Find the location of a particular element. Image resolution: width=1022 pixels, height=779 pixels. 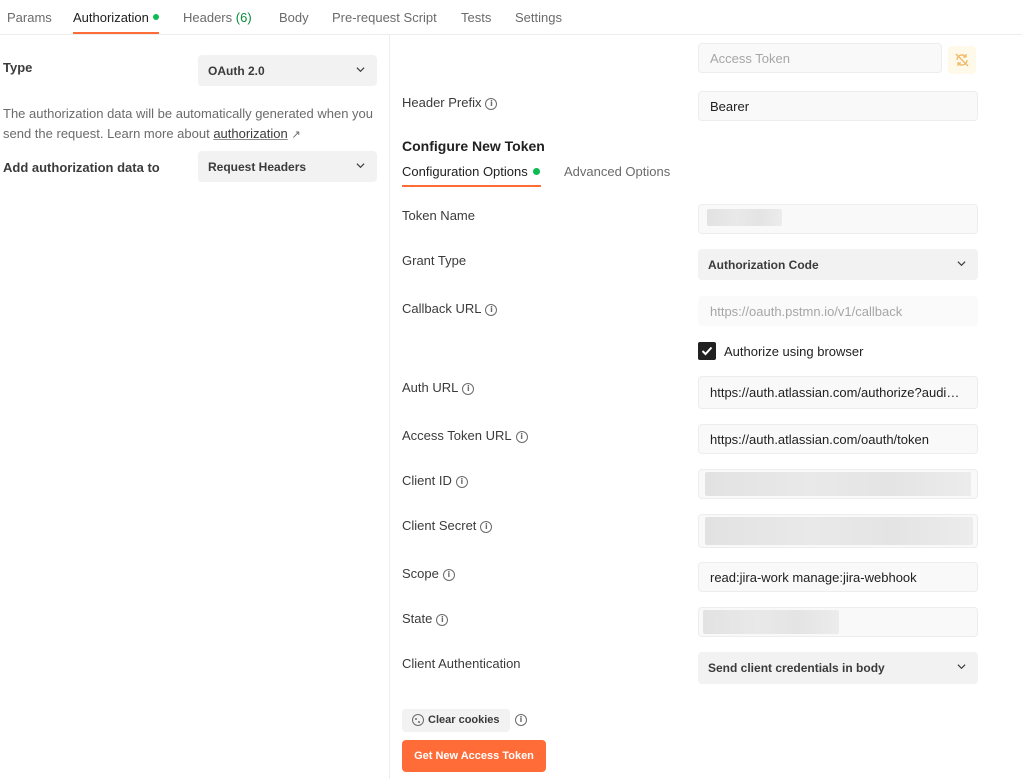

headers-count-badge: (6) is located at coordinates (243, 17).